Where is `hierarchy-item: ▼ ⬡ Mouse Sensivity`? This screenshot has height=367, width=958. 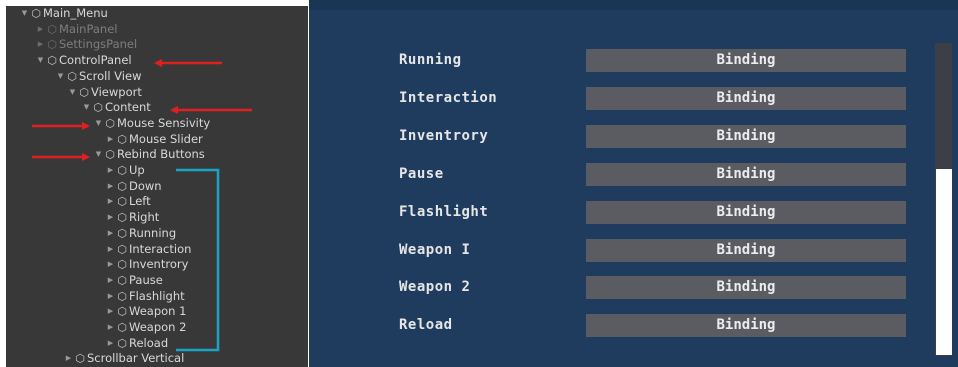
hierarchy-item: ▼ ⬡ Mouse Sensivity is located at coordinates (157, 124).